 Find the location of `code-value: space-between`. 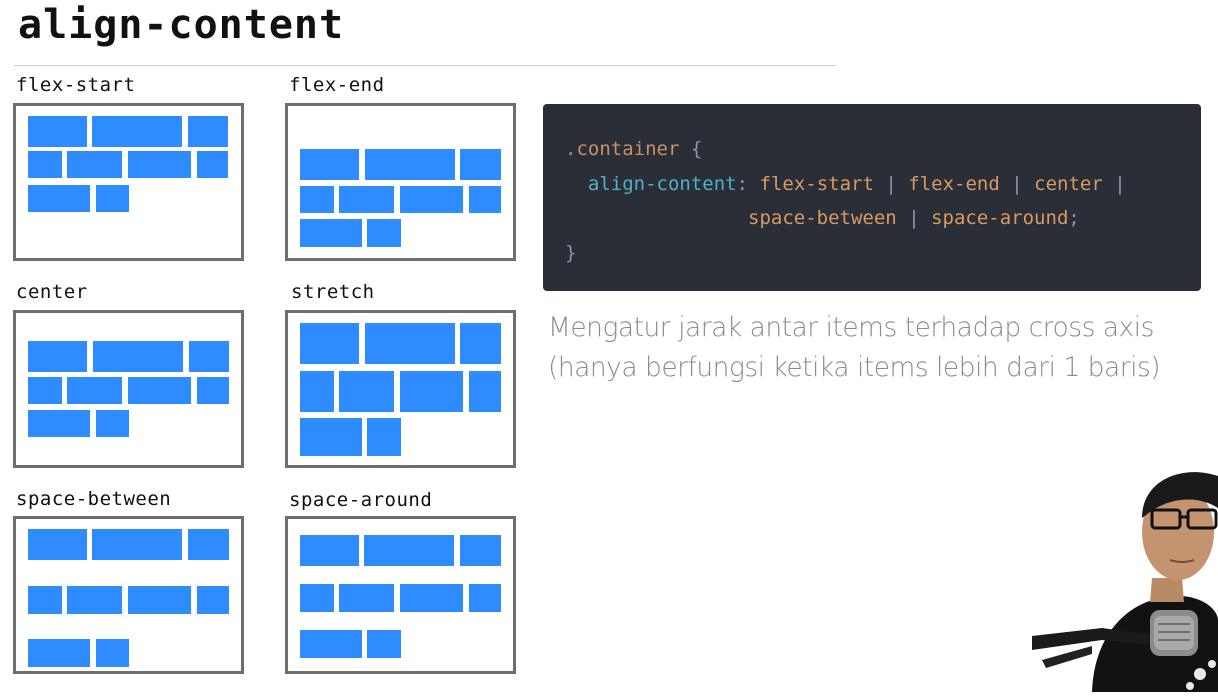

code-value: space-between is located at coordinates (822, 218).